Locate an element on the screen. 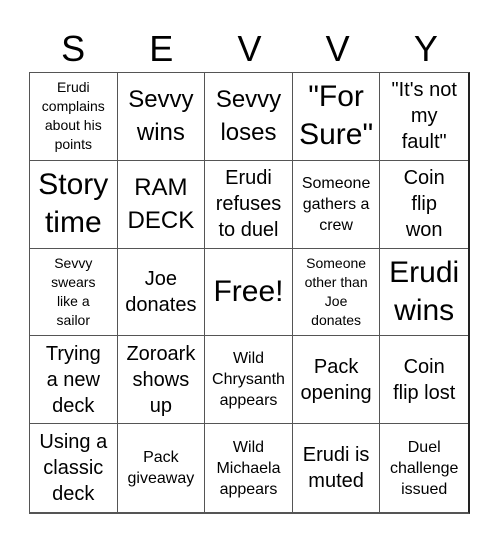  header-letter-s: S is located at coordinates (73, 48).